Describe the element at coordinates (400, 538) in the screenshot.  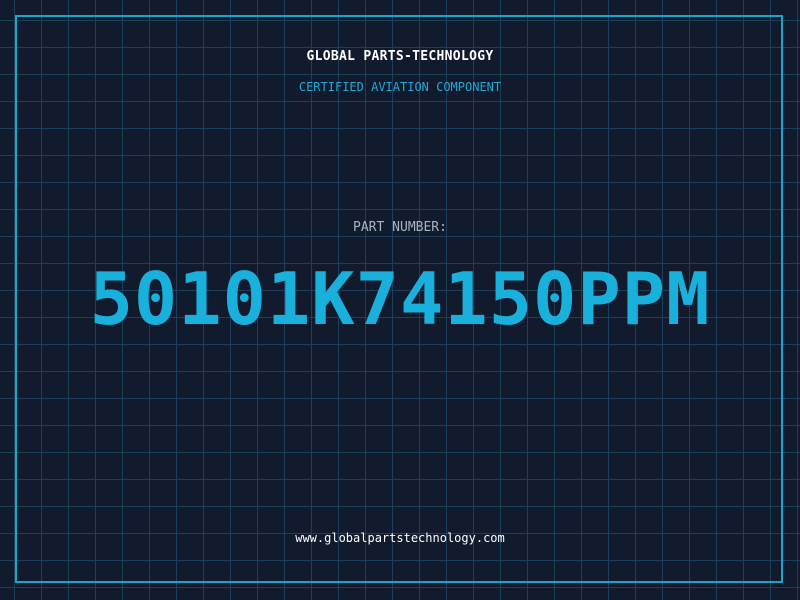
I see `website-url: www.globalpartstechnology.com` at that location.